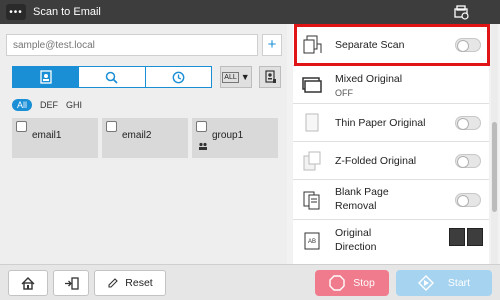 The height and width of the screenshot is (300, 500). Describe the element at coordinates (137, 135) in the screenshot. I see `destination-name: email2` at that location.